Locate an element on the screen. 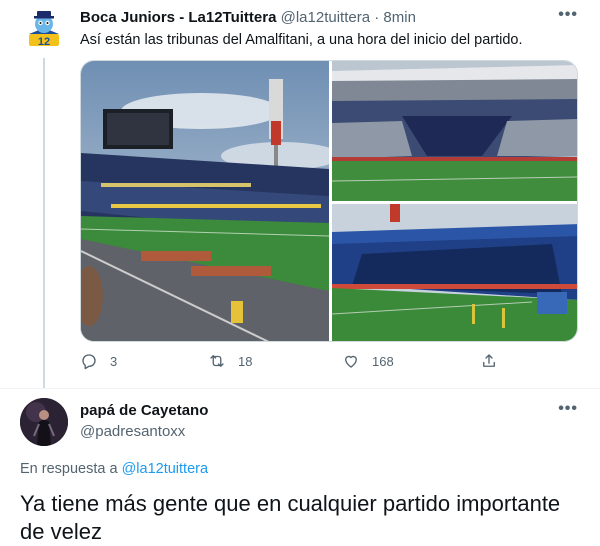 The width and height of the screenshot is (600, 546). timestamp: 8min is located at coordinates (399, 17).